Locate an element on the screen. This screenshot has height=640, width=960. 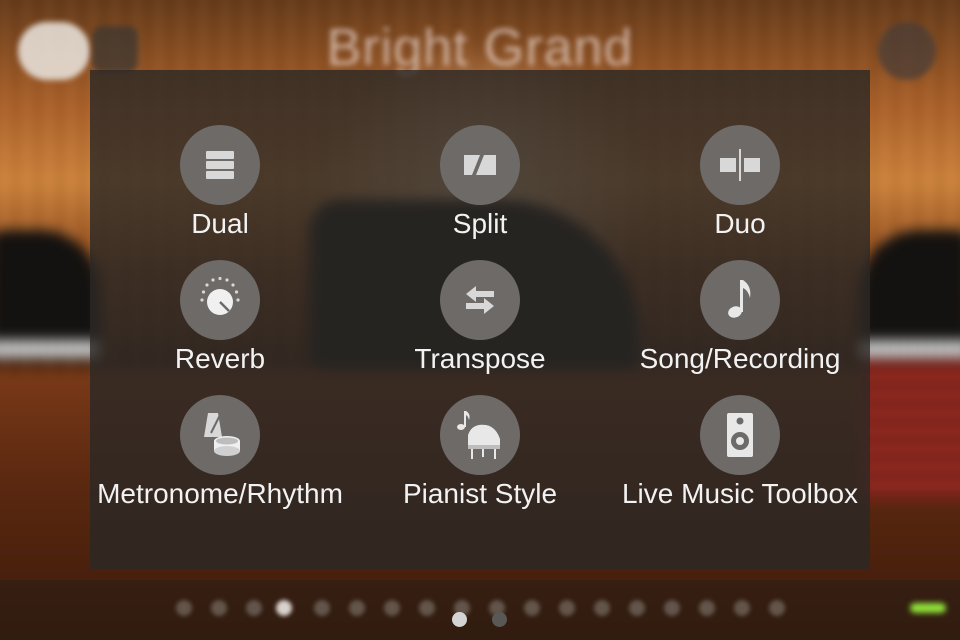
transpose-icon is located at coordinates (480, 300).